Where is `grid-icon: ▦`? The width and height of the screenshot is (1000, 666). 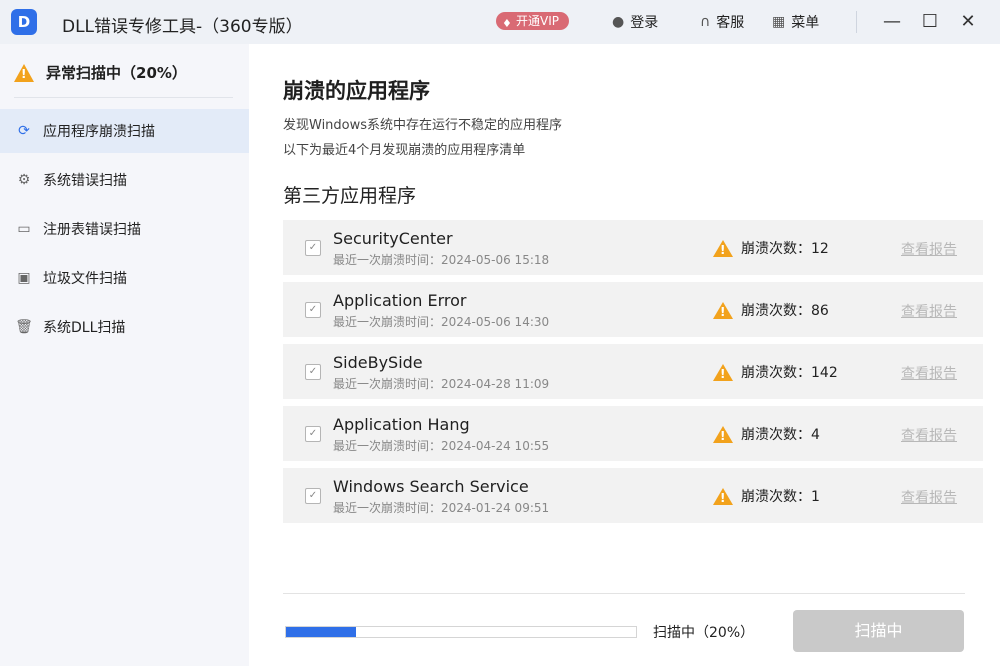 grid-icon: ▦ is located at coordinates (778, 22).